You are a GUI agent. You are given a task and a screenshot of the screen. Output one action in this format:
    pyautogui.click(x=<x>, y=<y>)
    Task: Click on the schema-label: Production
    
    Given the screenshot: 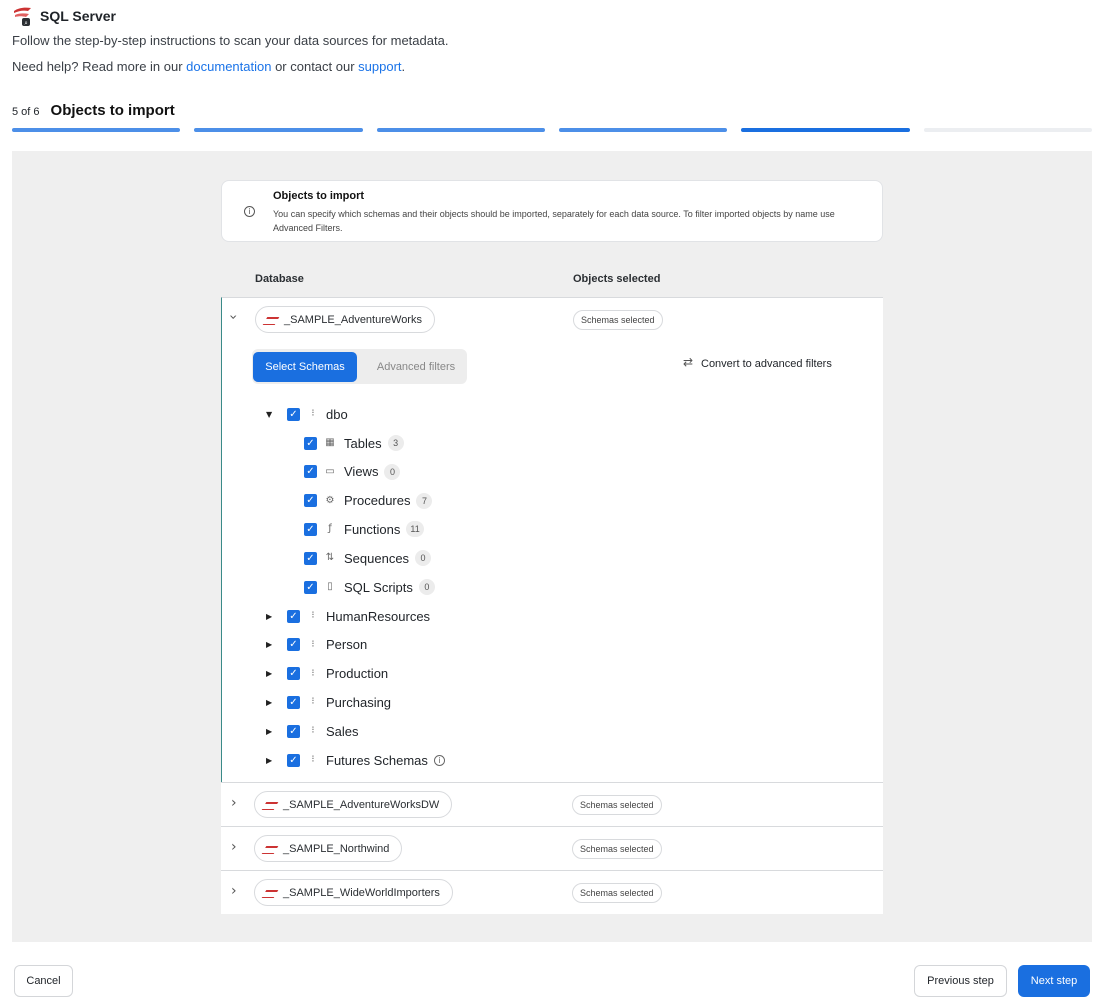 What is the action you would take?
    pyautogui.click(x=357, y=674)
    